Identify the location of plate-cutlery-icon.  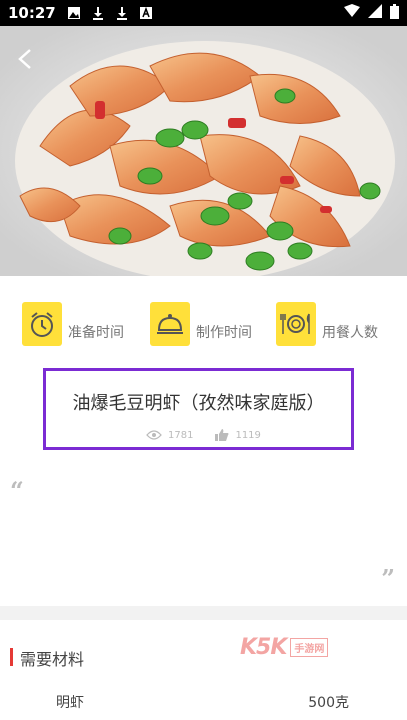
(296, 324).